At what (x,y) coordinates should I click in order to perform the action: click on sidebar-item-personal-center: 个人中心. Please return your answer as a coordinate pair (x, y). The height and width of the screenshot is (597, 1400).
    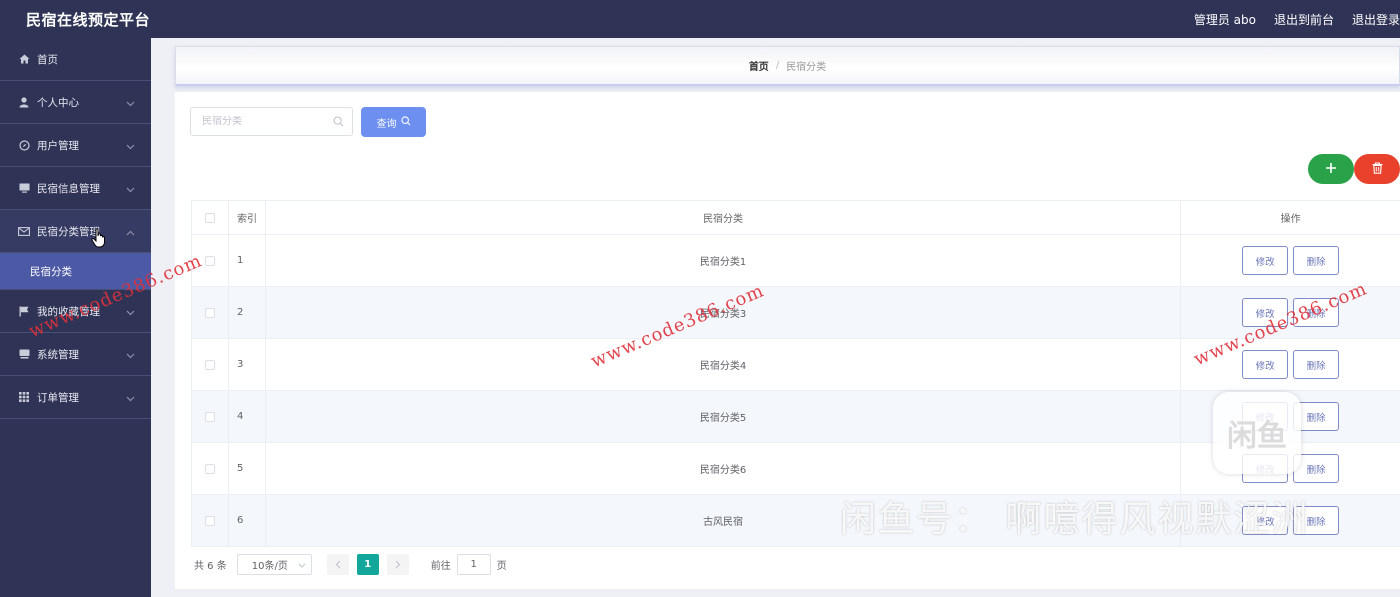
    Looking at the image, I should click on (75, 102).